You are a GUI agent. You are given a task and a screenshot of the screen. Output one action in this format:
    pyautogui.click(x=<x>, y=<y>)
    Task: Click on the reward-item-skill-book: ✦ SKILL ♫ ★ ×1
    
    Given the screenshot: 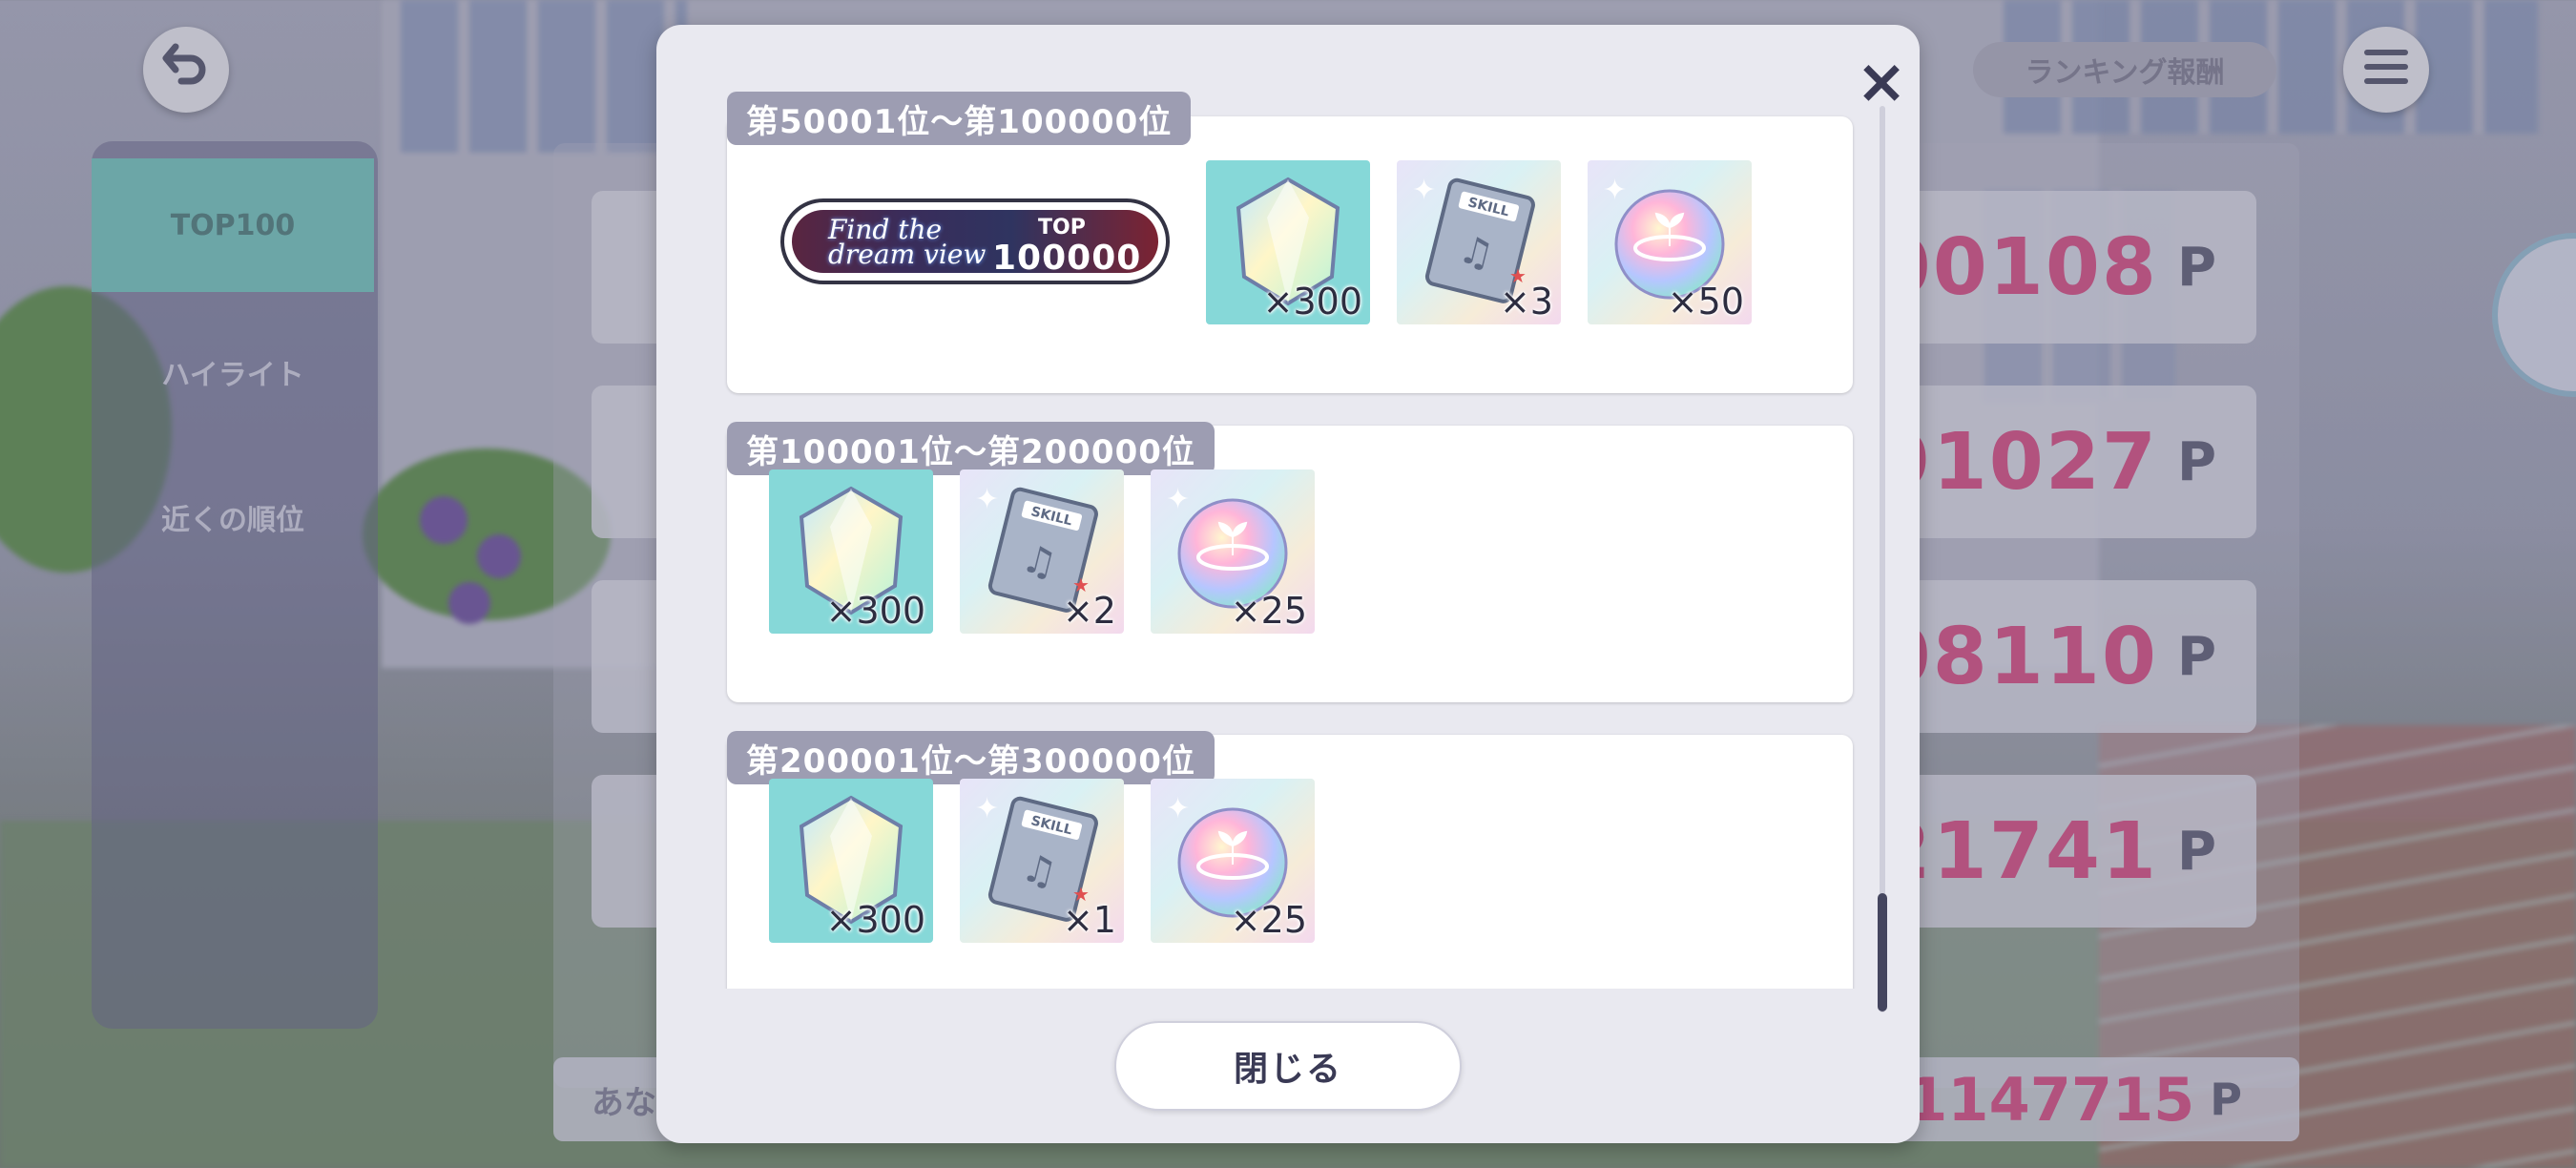 What is the action you would take?
    pyautogui.click(x=1042, y=861)
    